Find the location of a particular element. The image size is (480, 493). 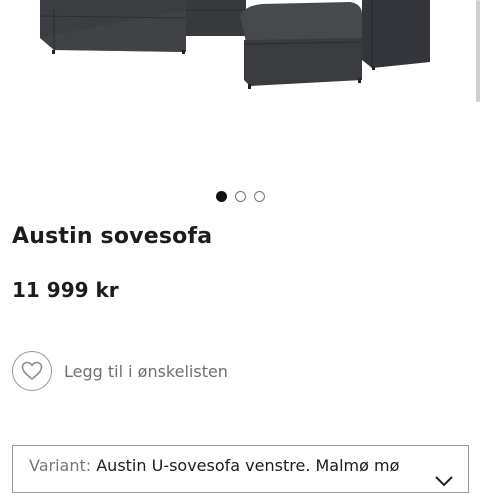

add-to-wishlist-button: Legg til i ønskelisten is located at coordinates (120, 371).